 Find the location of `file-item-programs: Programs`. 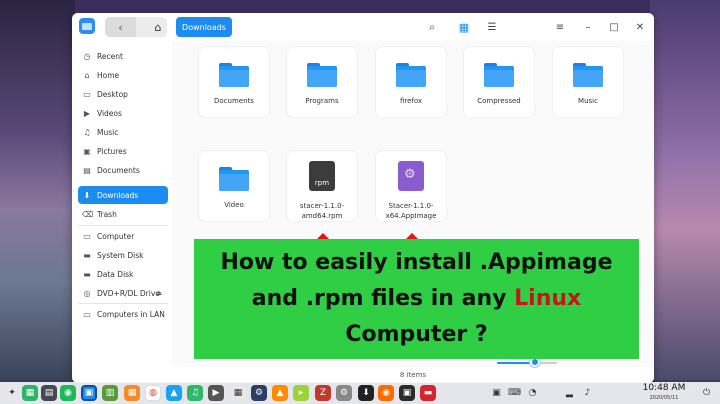

file-item-programs: Programs is located at coordinates (322, 82).